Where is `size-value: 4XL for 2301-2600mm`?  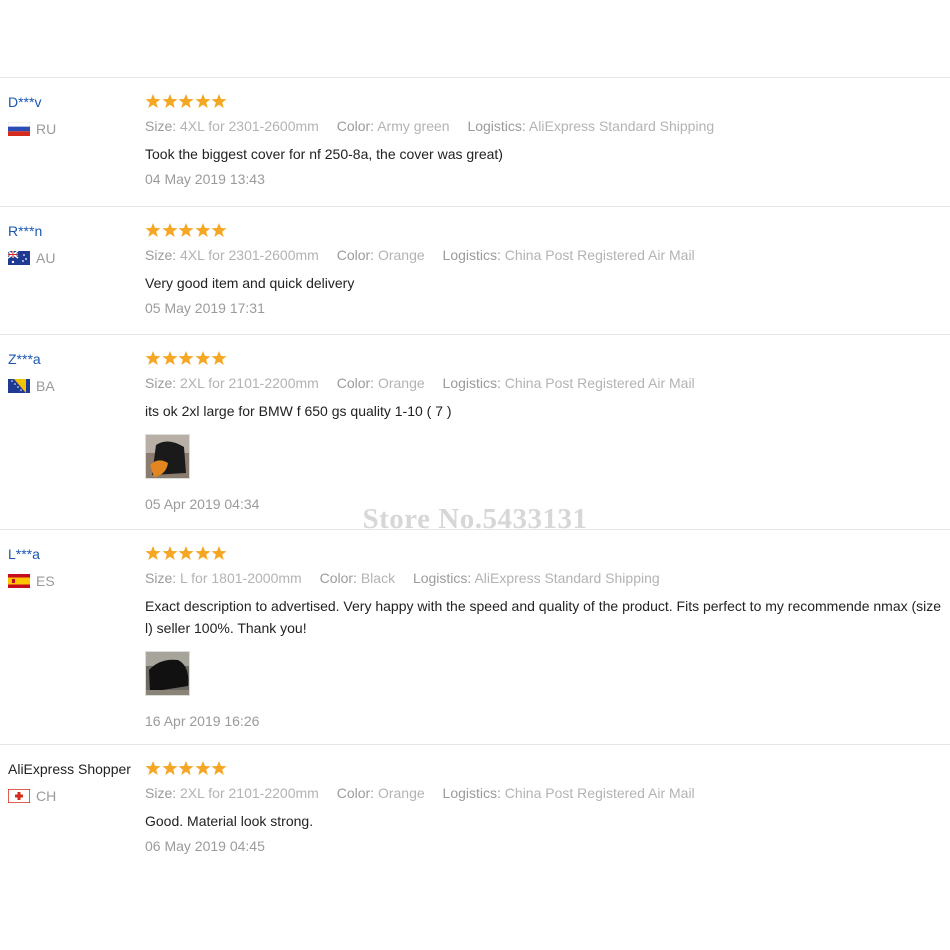 size-value: 4XL for 2301-2600mm is located at coordinates (249, 126).